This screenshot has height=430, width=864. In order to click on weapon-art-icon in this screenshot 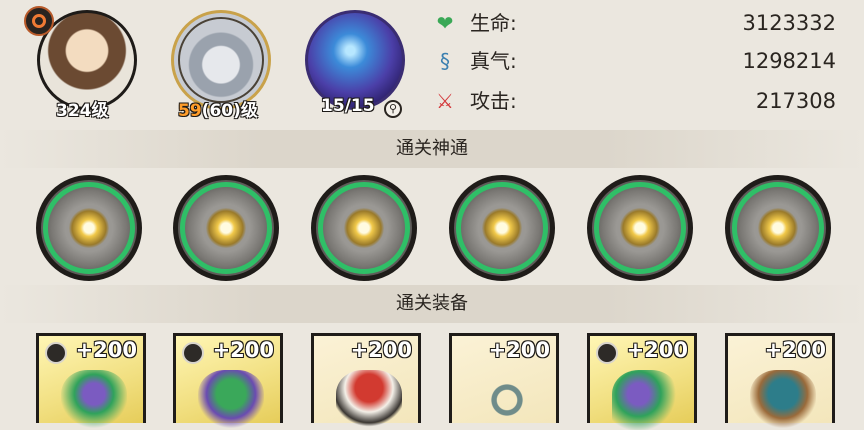, I will do `click(94, 400)`.